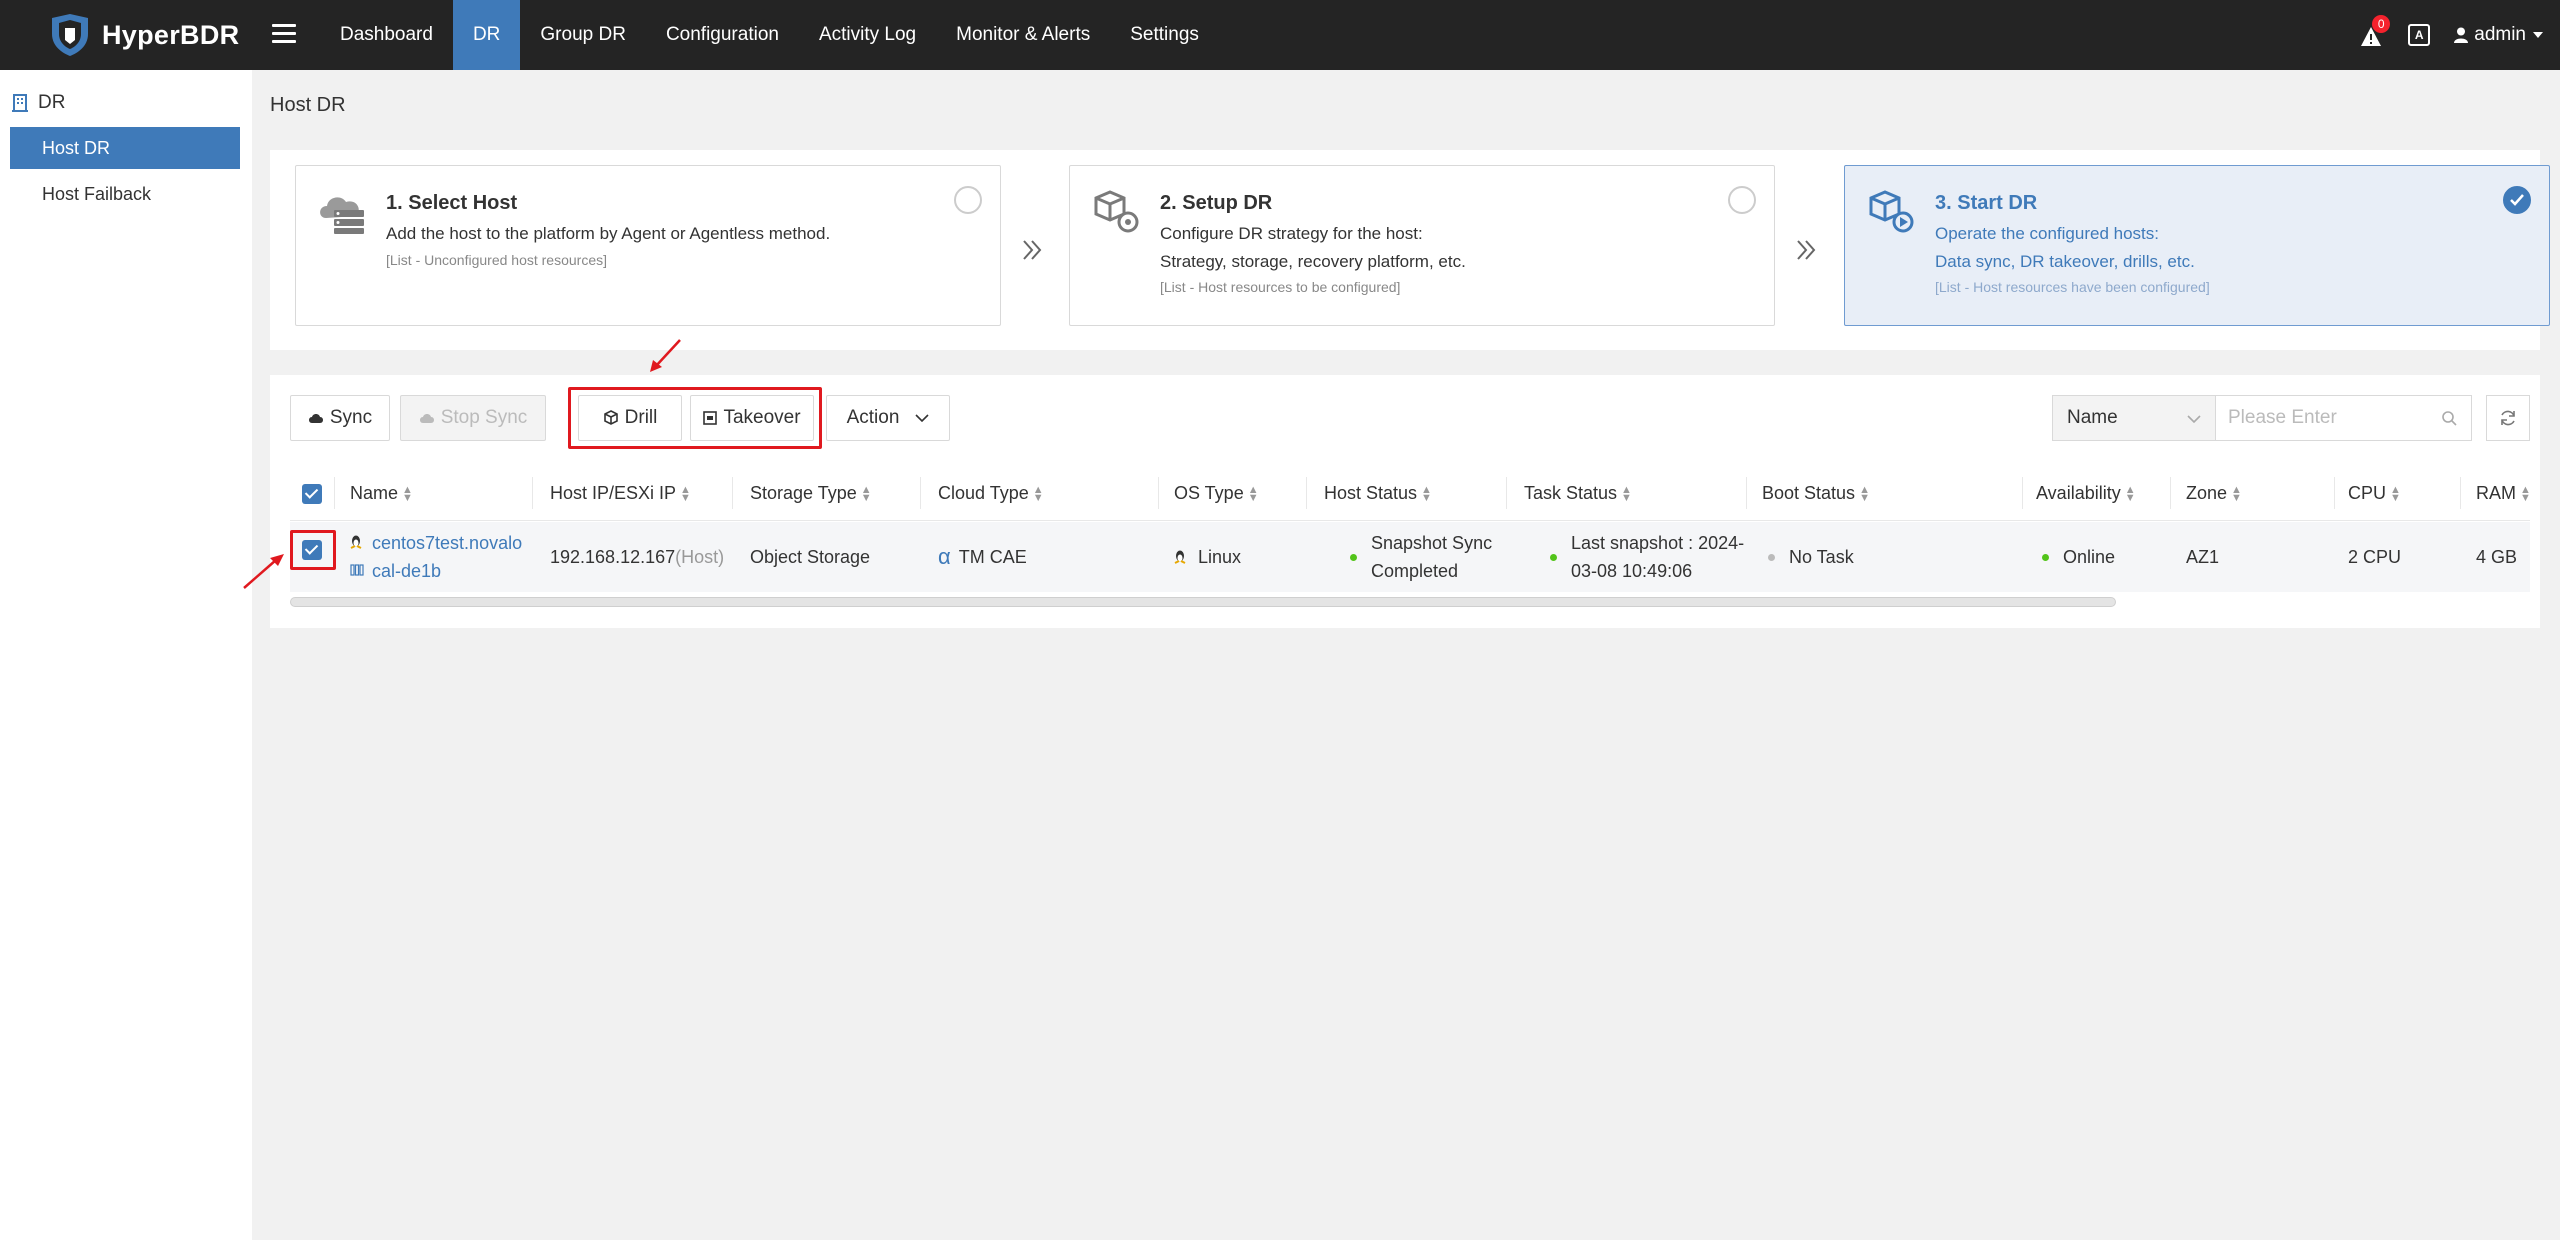 This screenshot has width=2560, height=1240. What do you see at coordinates (1216, 203) in the screenshot?
I see `step-title: 2. Setup DR` at bounding box center [1216, 203].